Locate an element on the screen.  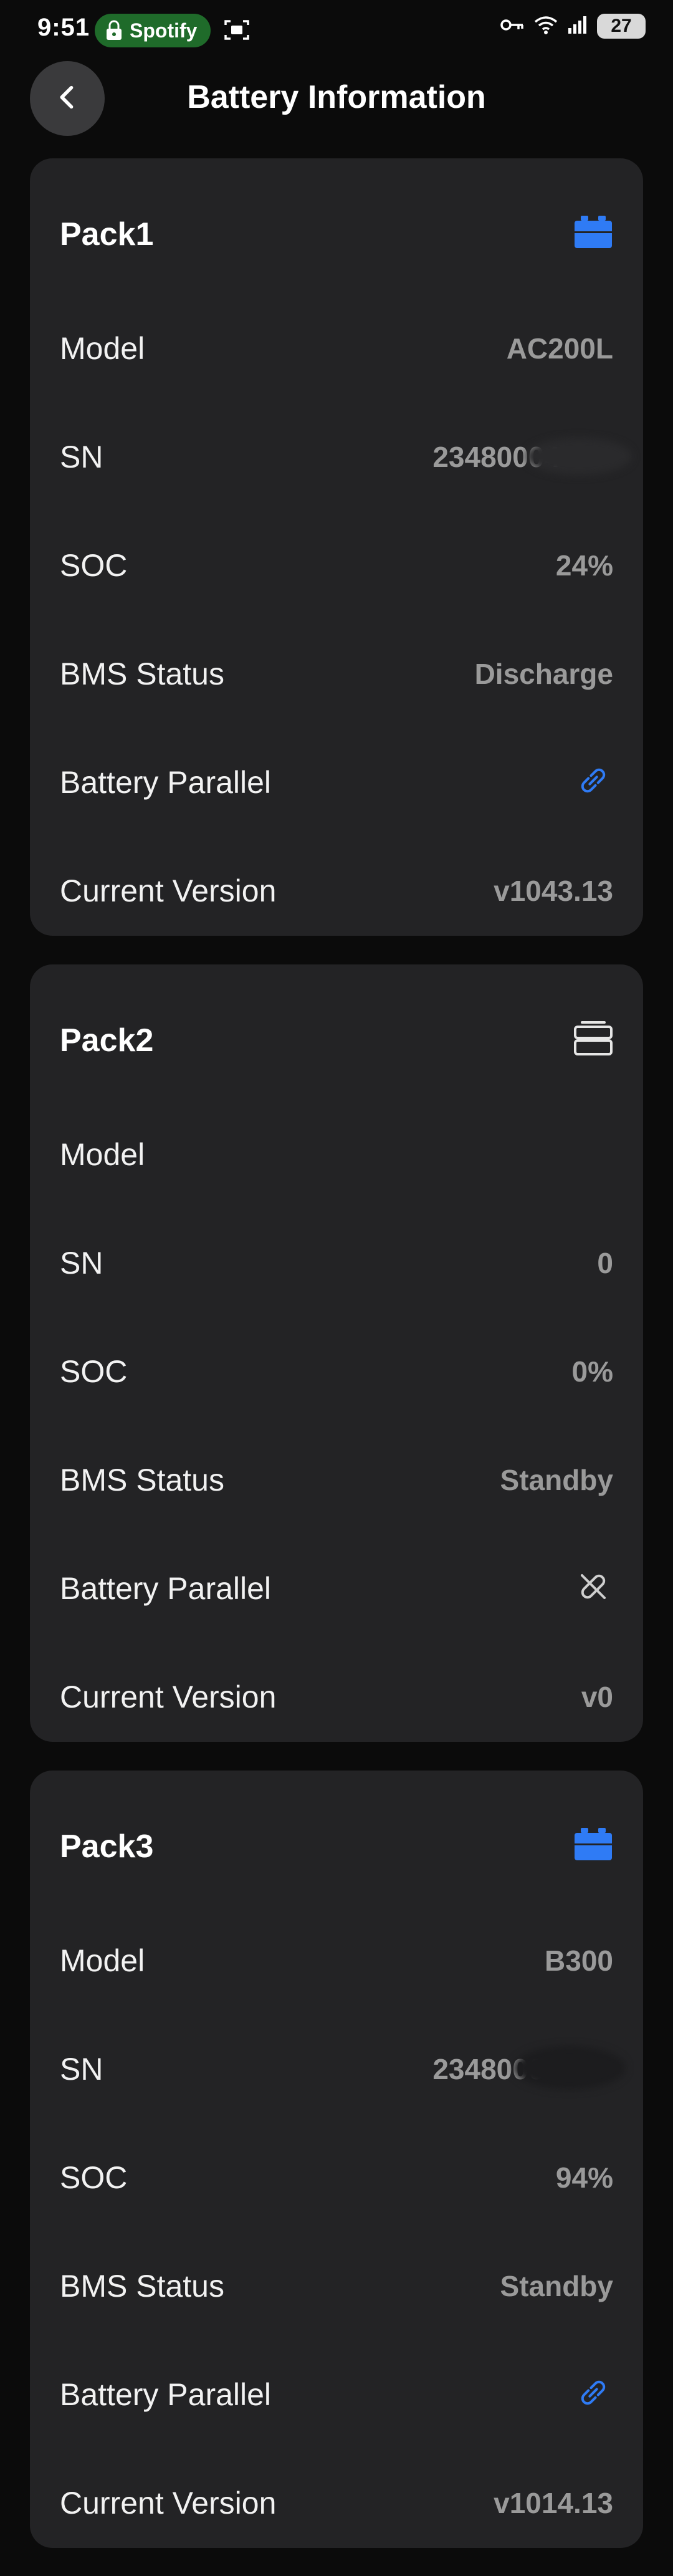
wifi-icon is located at coordinates (545, 26).